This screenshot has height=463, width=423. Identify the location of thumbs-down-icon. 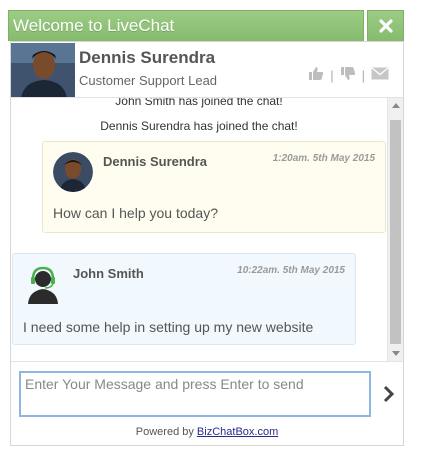
(347, 73).